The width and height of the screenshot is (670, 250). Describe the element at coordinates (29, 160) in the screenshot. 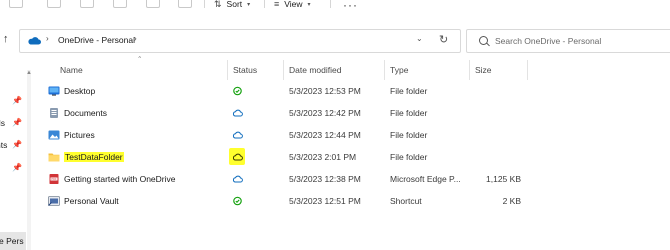

I see `nav-scrollbar` at that location.